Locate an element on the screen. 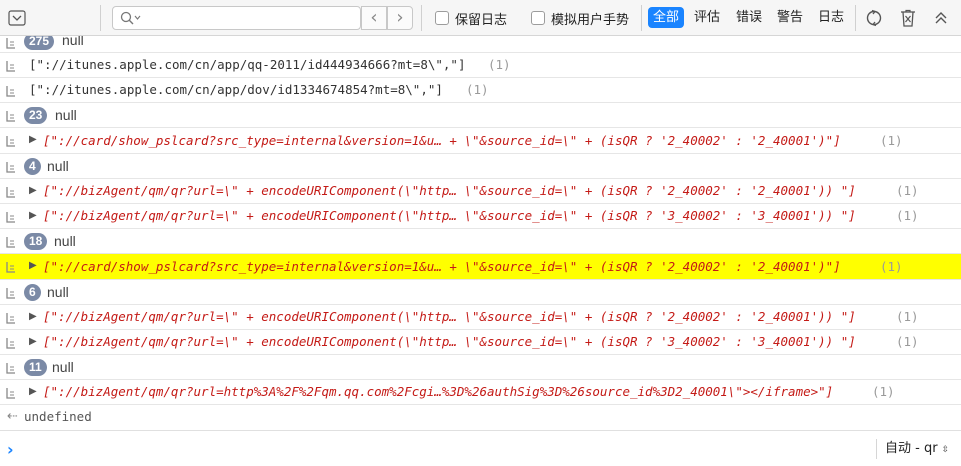  search-icon is located at coordinates (131, 18).